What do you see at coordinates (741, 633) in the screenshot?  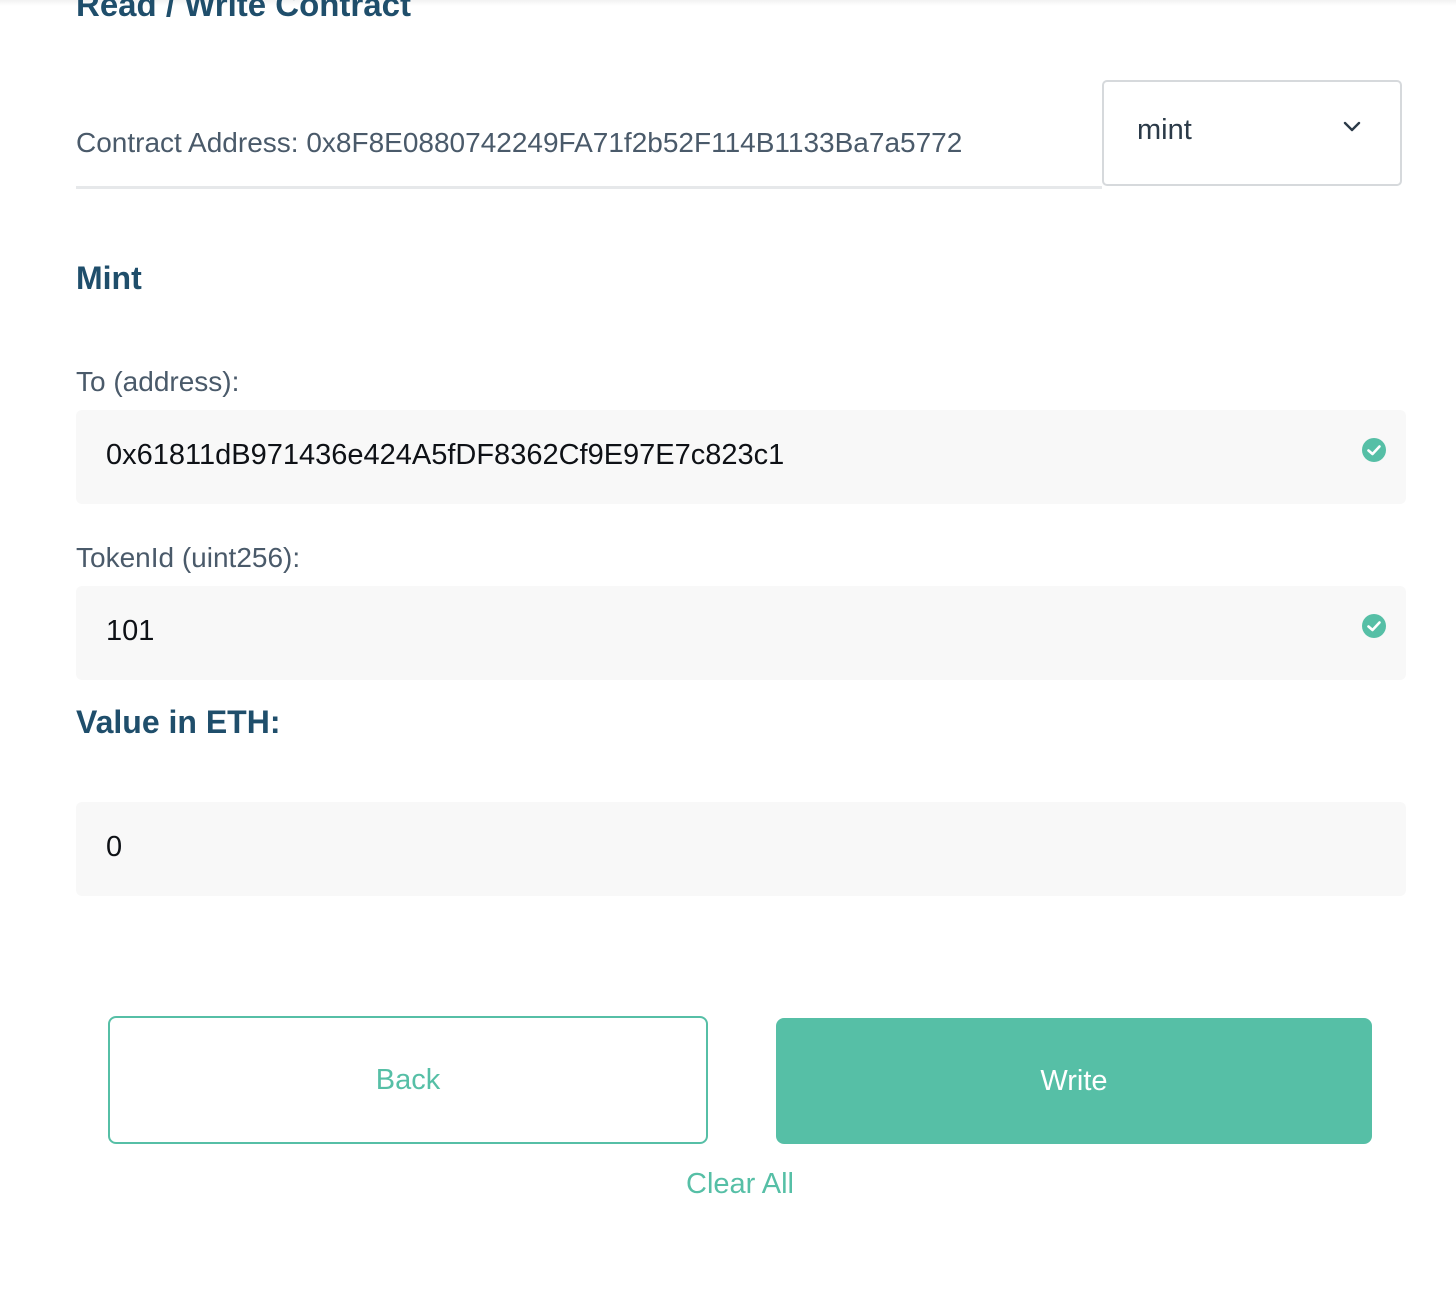 I see `token-id-input: 101` at bounding box center [741, 633].